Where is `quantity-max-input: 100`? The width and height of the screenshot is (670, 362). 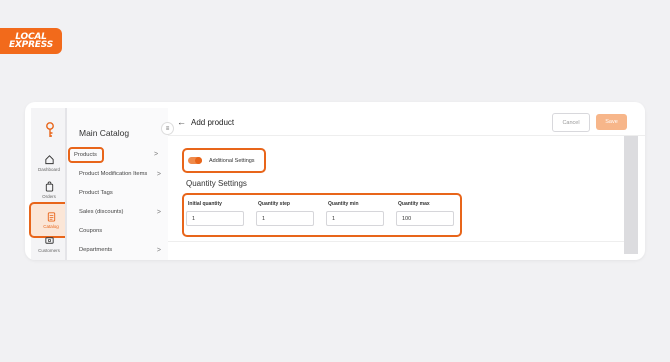
quantity-max-input: 100 is located at coordinates (425, 218).